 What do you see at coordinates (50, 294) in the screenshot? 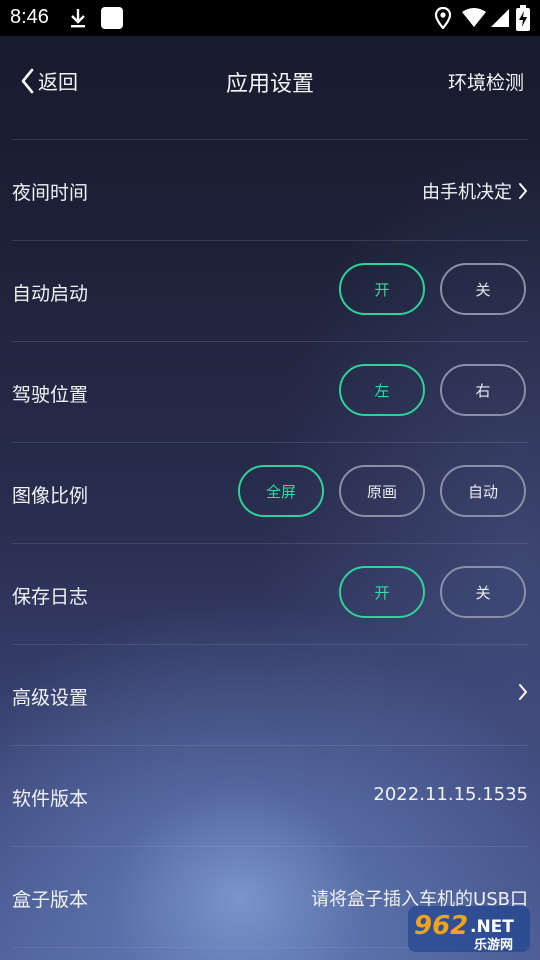
I see `auto-start-label: 自动启动` at bounding box center [50, 294].